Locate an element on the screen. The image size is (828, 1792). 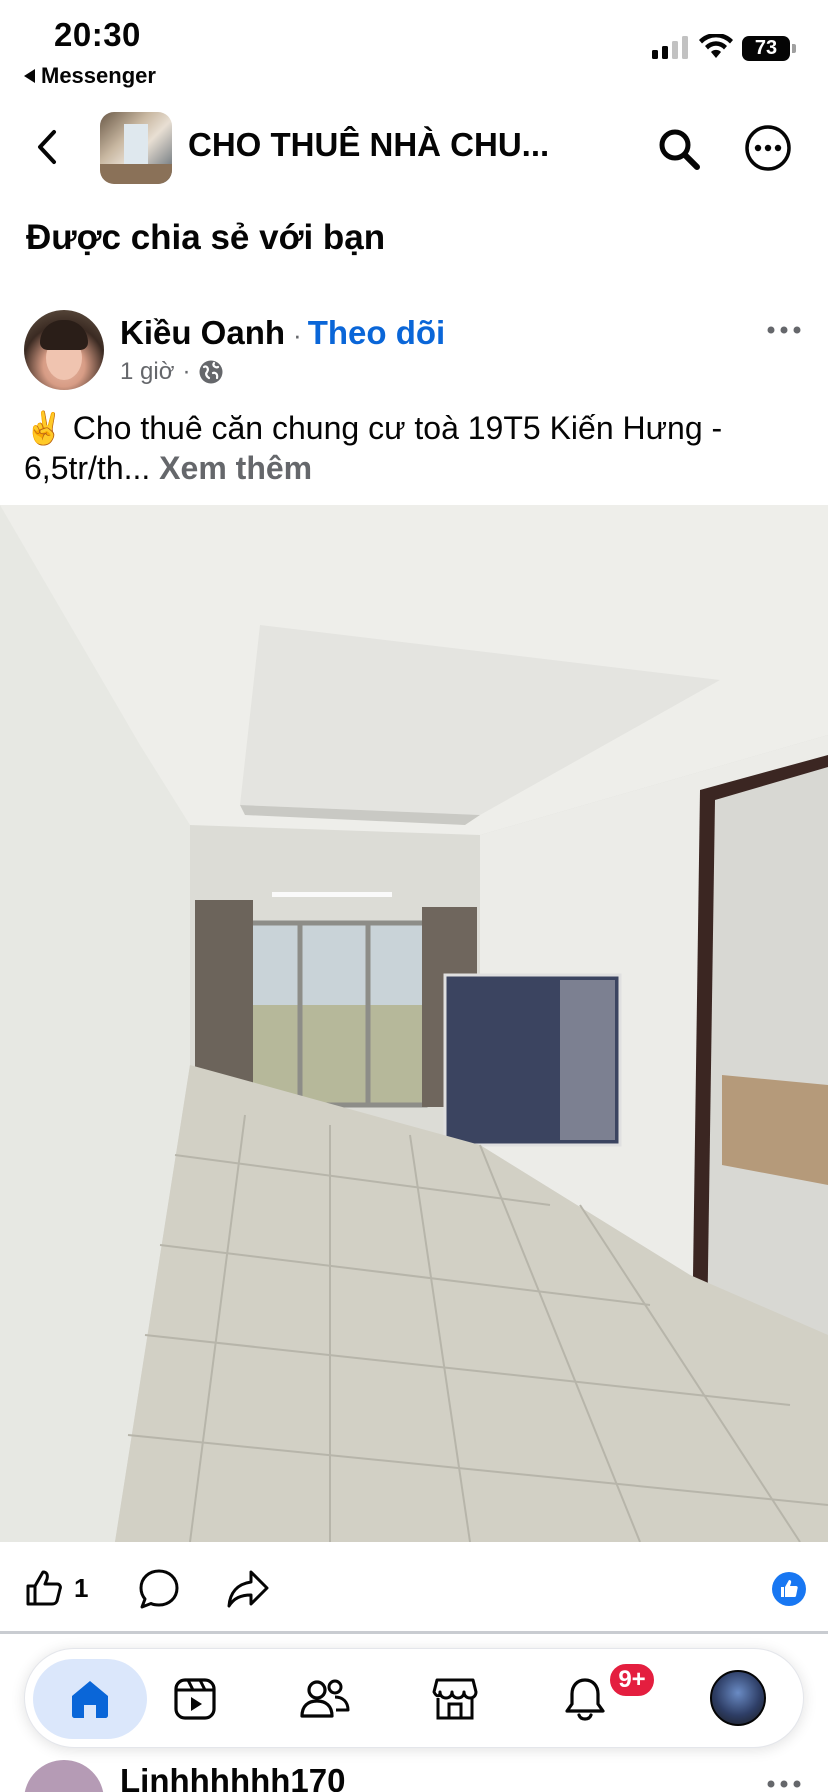
tab-marketplace is located at coordinates (455, 1699).